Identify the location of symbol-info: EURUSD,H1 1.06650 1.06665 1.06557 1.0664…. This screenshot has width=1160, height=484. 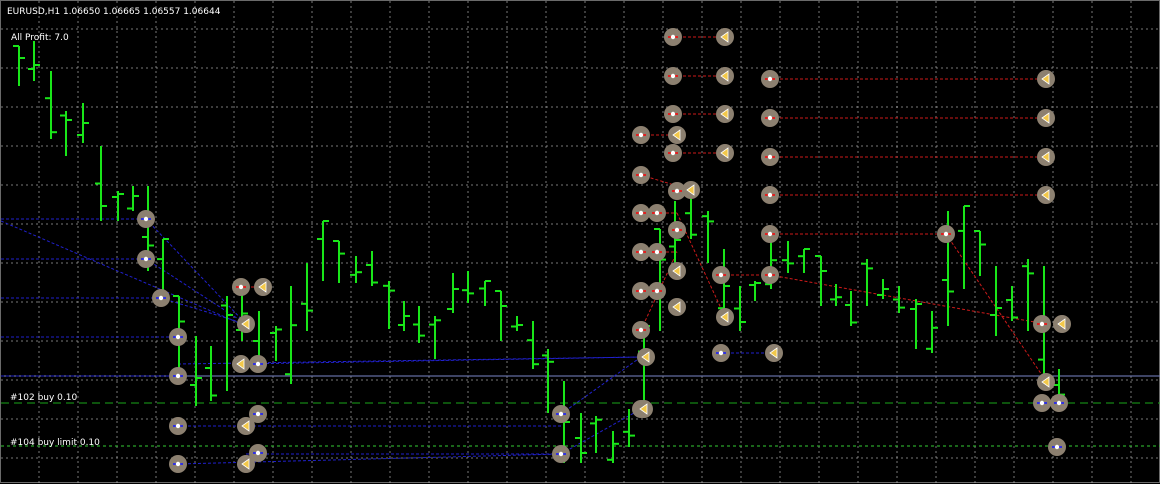
(114, 12).